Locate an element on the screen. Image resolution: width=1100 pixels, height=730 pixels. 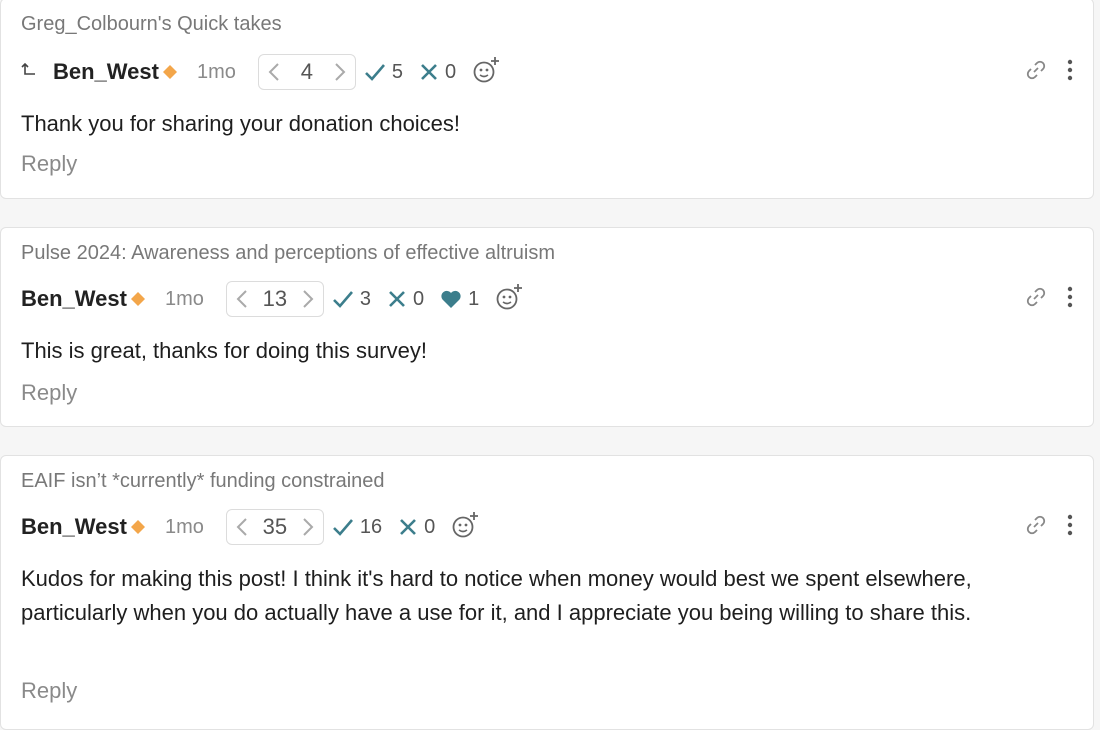
karma-score: 35 is located at coordinates (275, 526).